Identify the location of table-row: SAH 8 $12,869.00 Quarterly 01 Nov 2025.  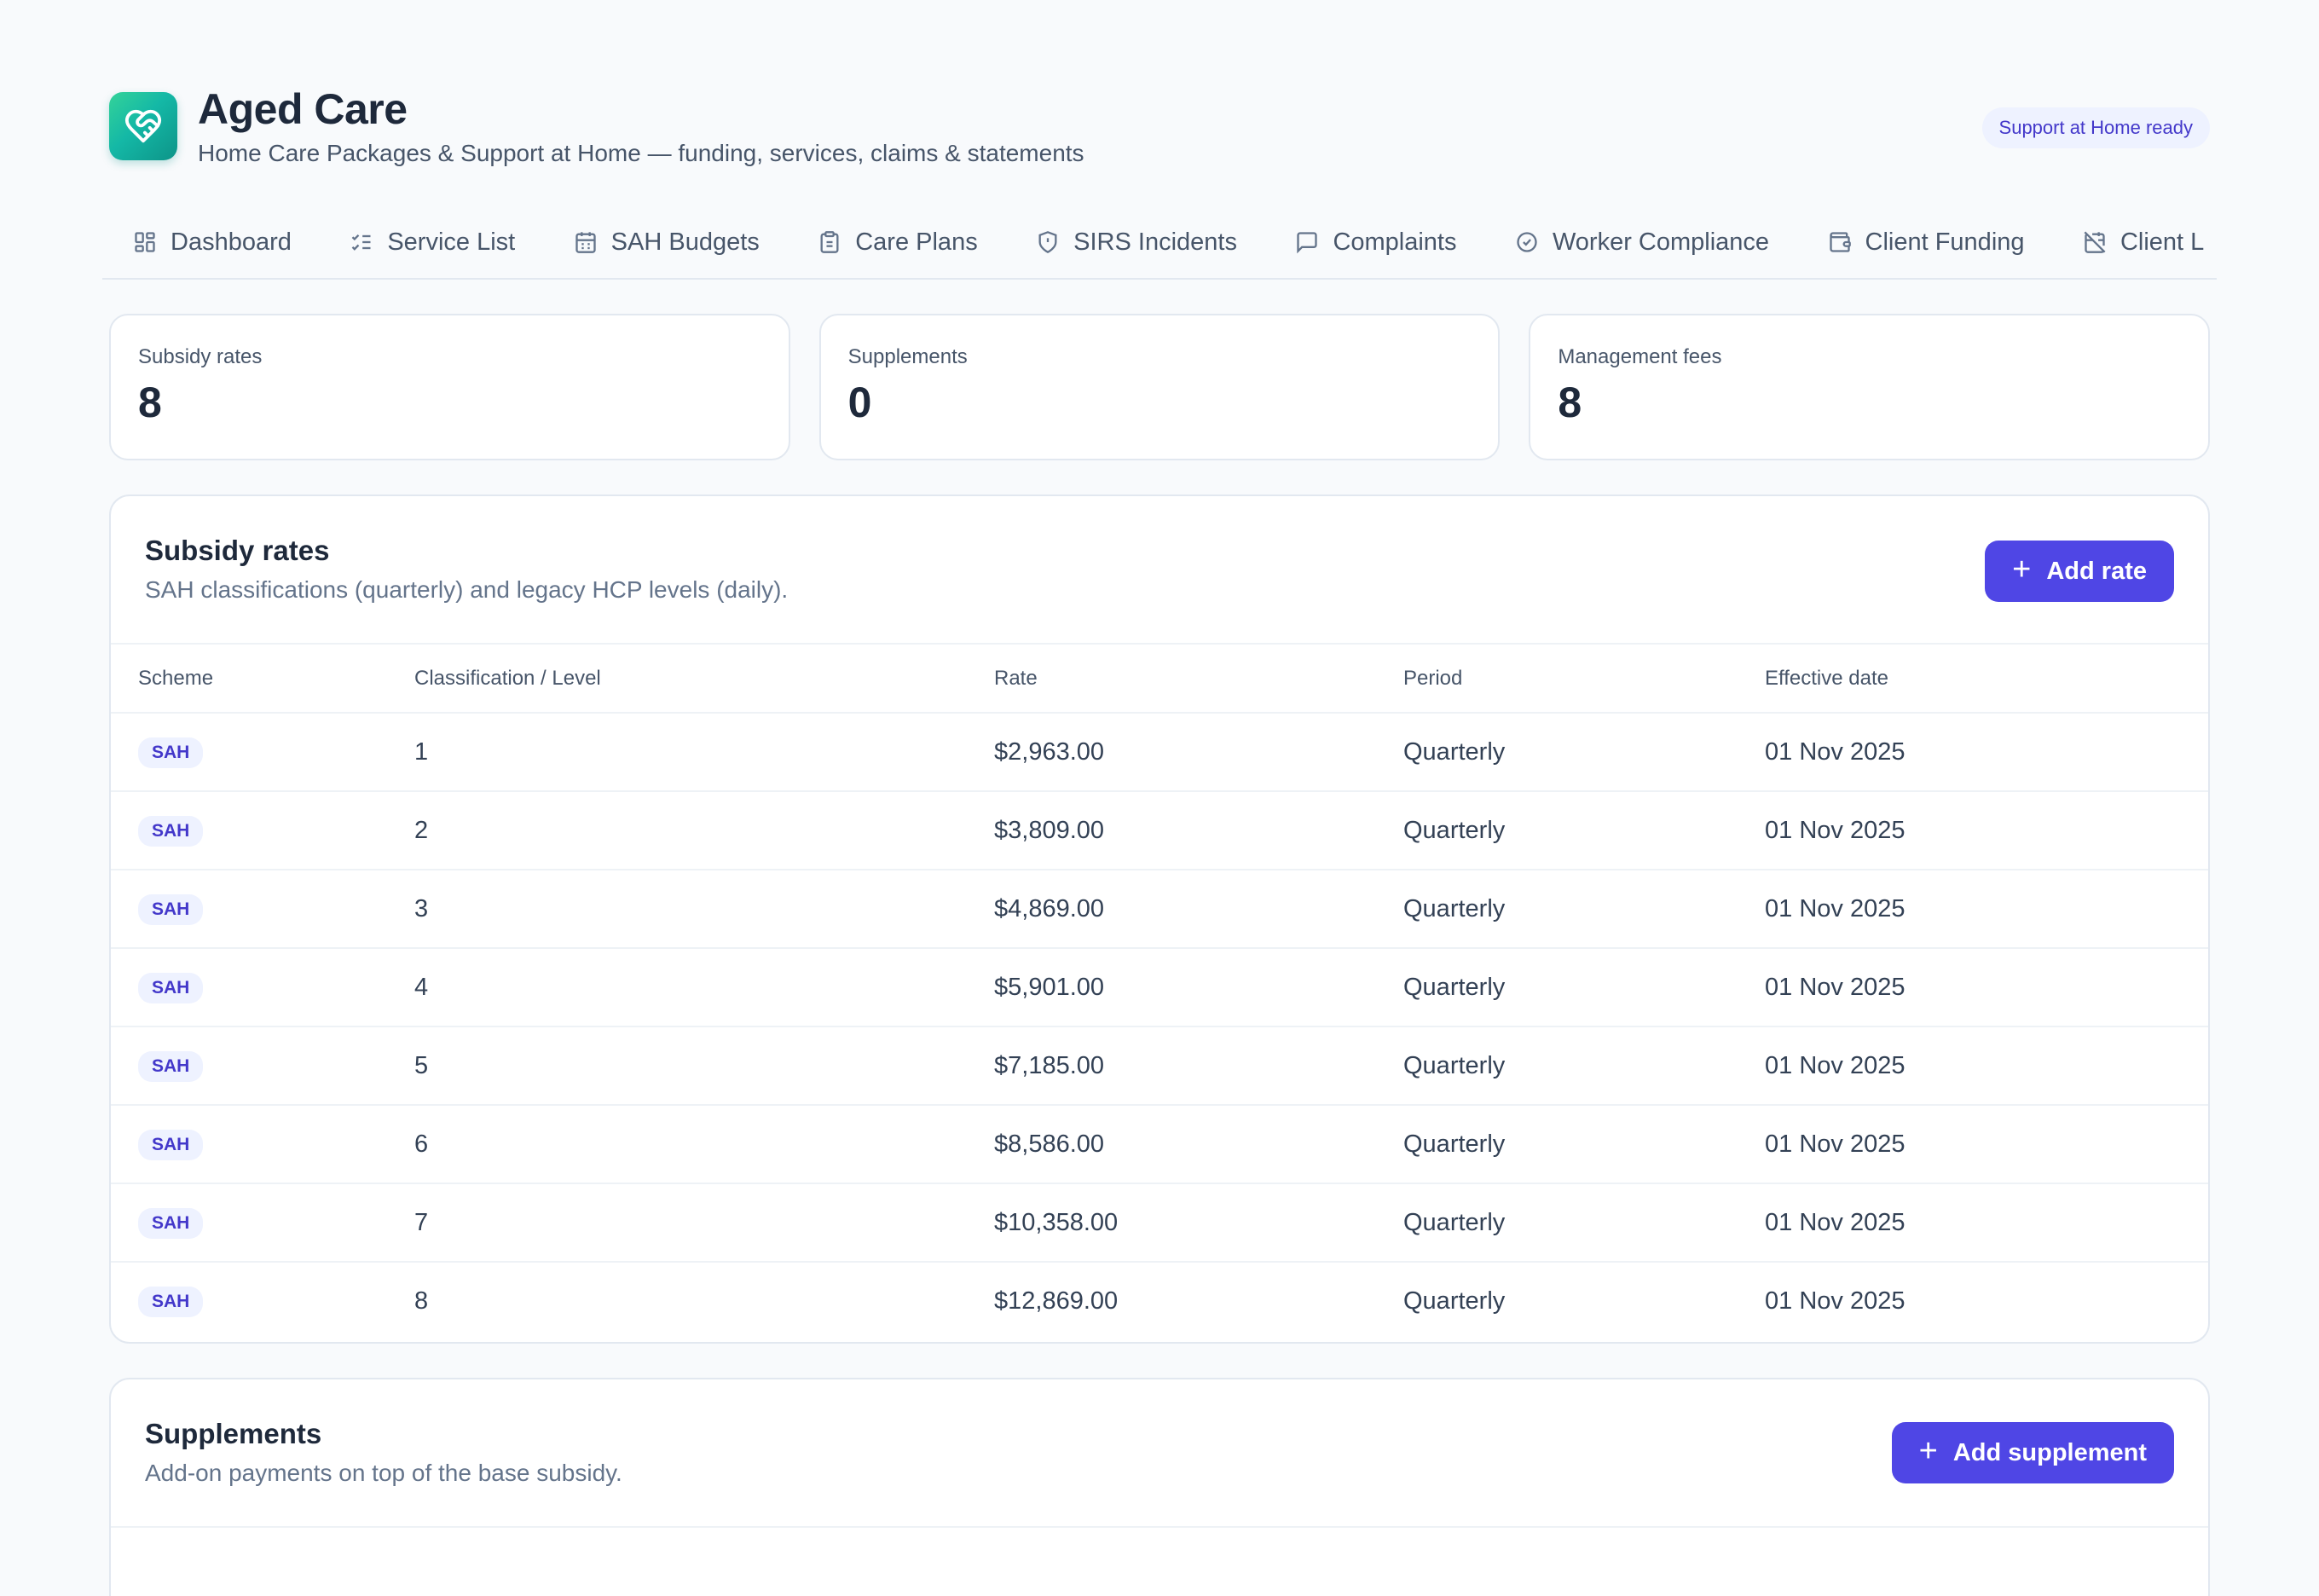
(1159, 1301).